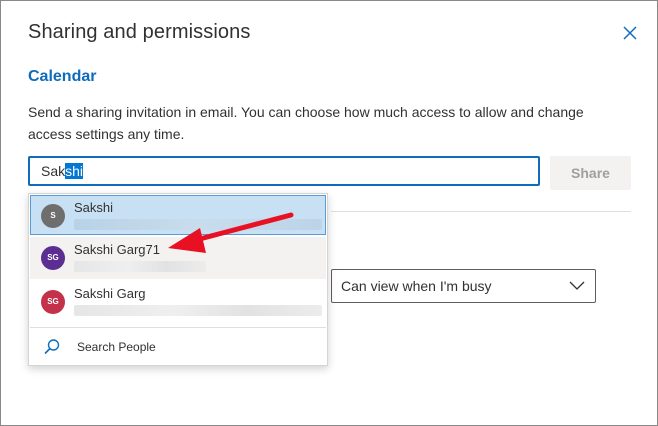  Describe the element at coordinates (178, 347) in the screenshot. I see `search-people-button: Search People` at that location.